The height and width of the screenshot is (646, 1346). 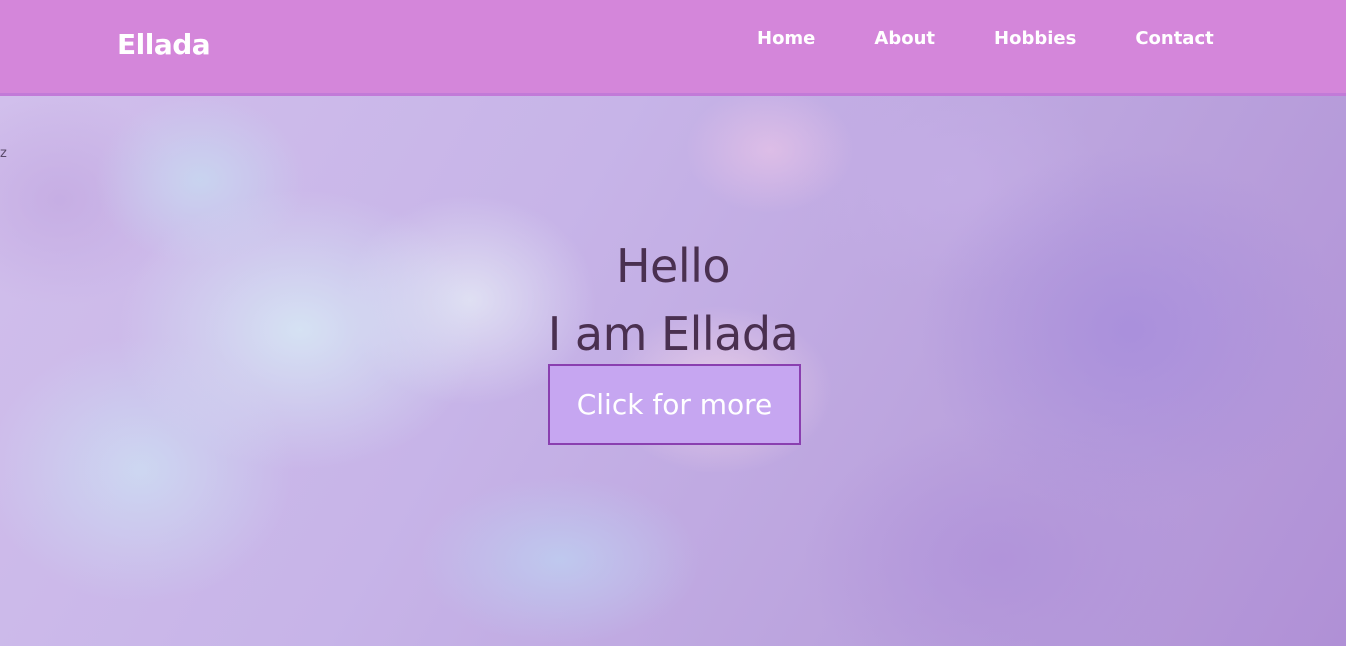 What do you see at coordinates (673, 334) in the screenshot?
I see `hero-intro: I am Ellada` at bounding box center [673, 334].